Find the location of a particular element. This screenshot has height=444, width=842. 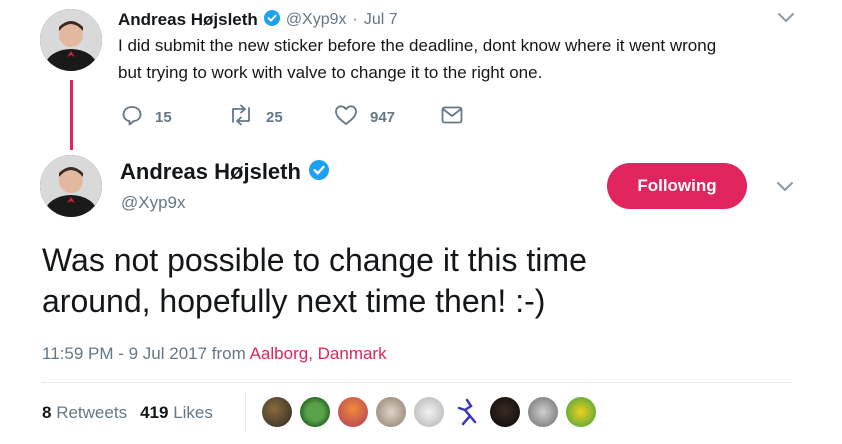

likes-label: Likes is located at coordinates (193, 412).